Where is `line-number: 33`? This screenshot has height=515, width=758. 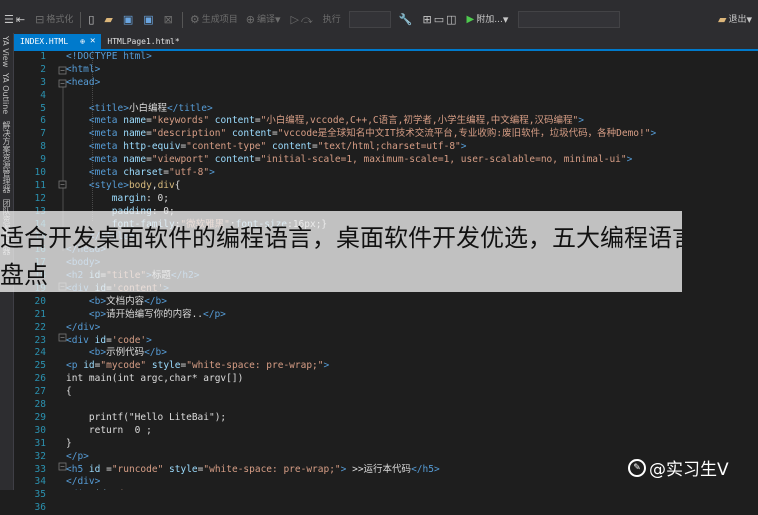
line-number: 33 is located at coordinates (40, 469).